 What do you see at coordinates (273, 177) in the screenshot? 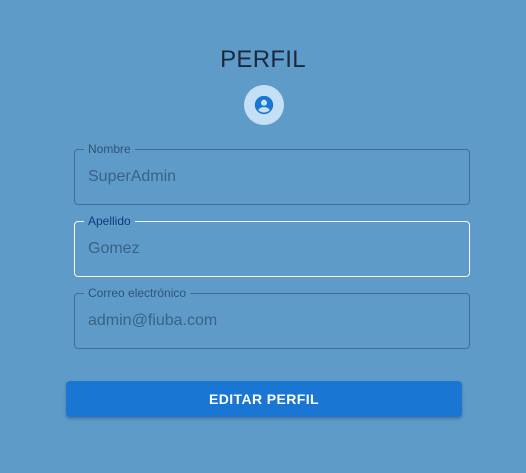
I see `nombre-input` at bounding box center [273, 177].